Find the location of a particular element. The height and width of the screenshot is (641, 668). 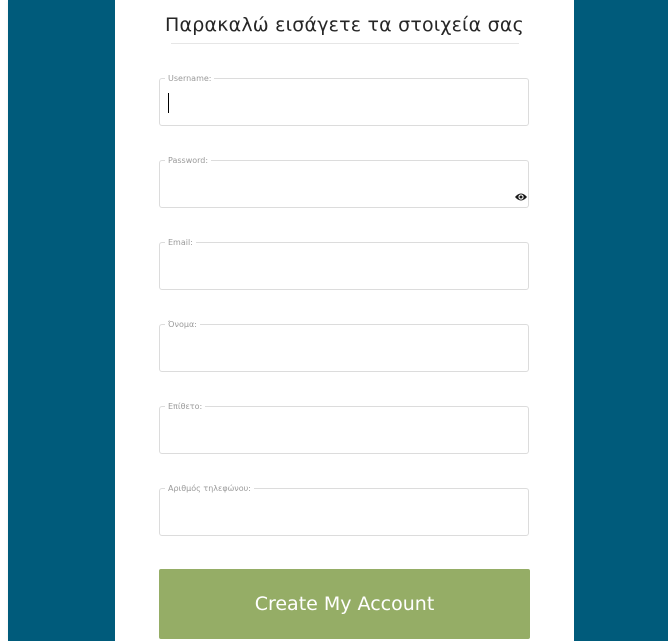

first-name-label: Όνομα: is located at coordinates (182, 324).